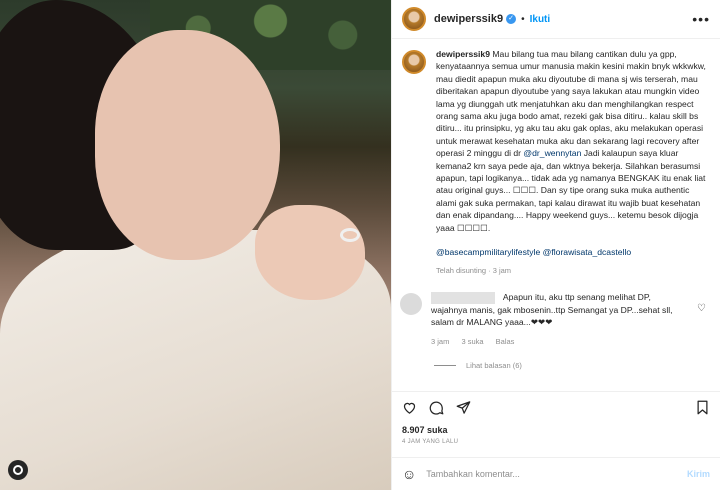  What do you see at coordinates (701, 19) in the screenshot?
I see `more-options-icon: •••` at bounding box center [701, 19].